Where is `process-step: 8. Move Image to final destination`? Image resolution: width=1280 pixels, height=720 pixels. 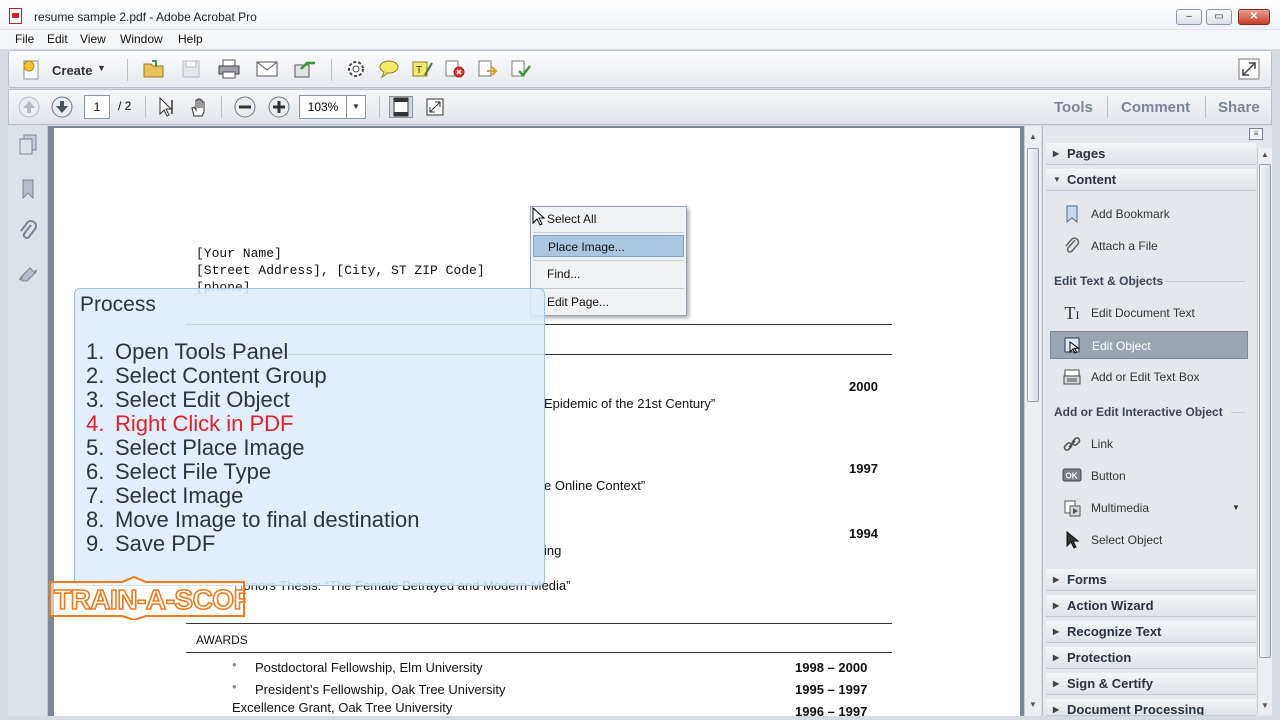
process-step: 8. Move Image to final destination is located at coordinates (253, 519).